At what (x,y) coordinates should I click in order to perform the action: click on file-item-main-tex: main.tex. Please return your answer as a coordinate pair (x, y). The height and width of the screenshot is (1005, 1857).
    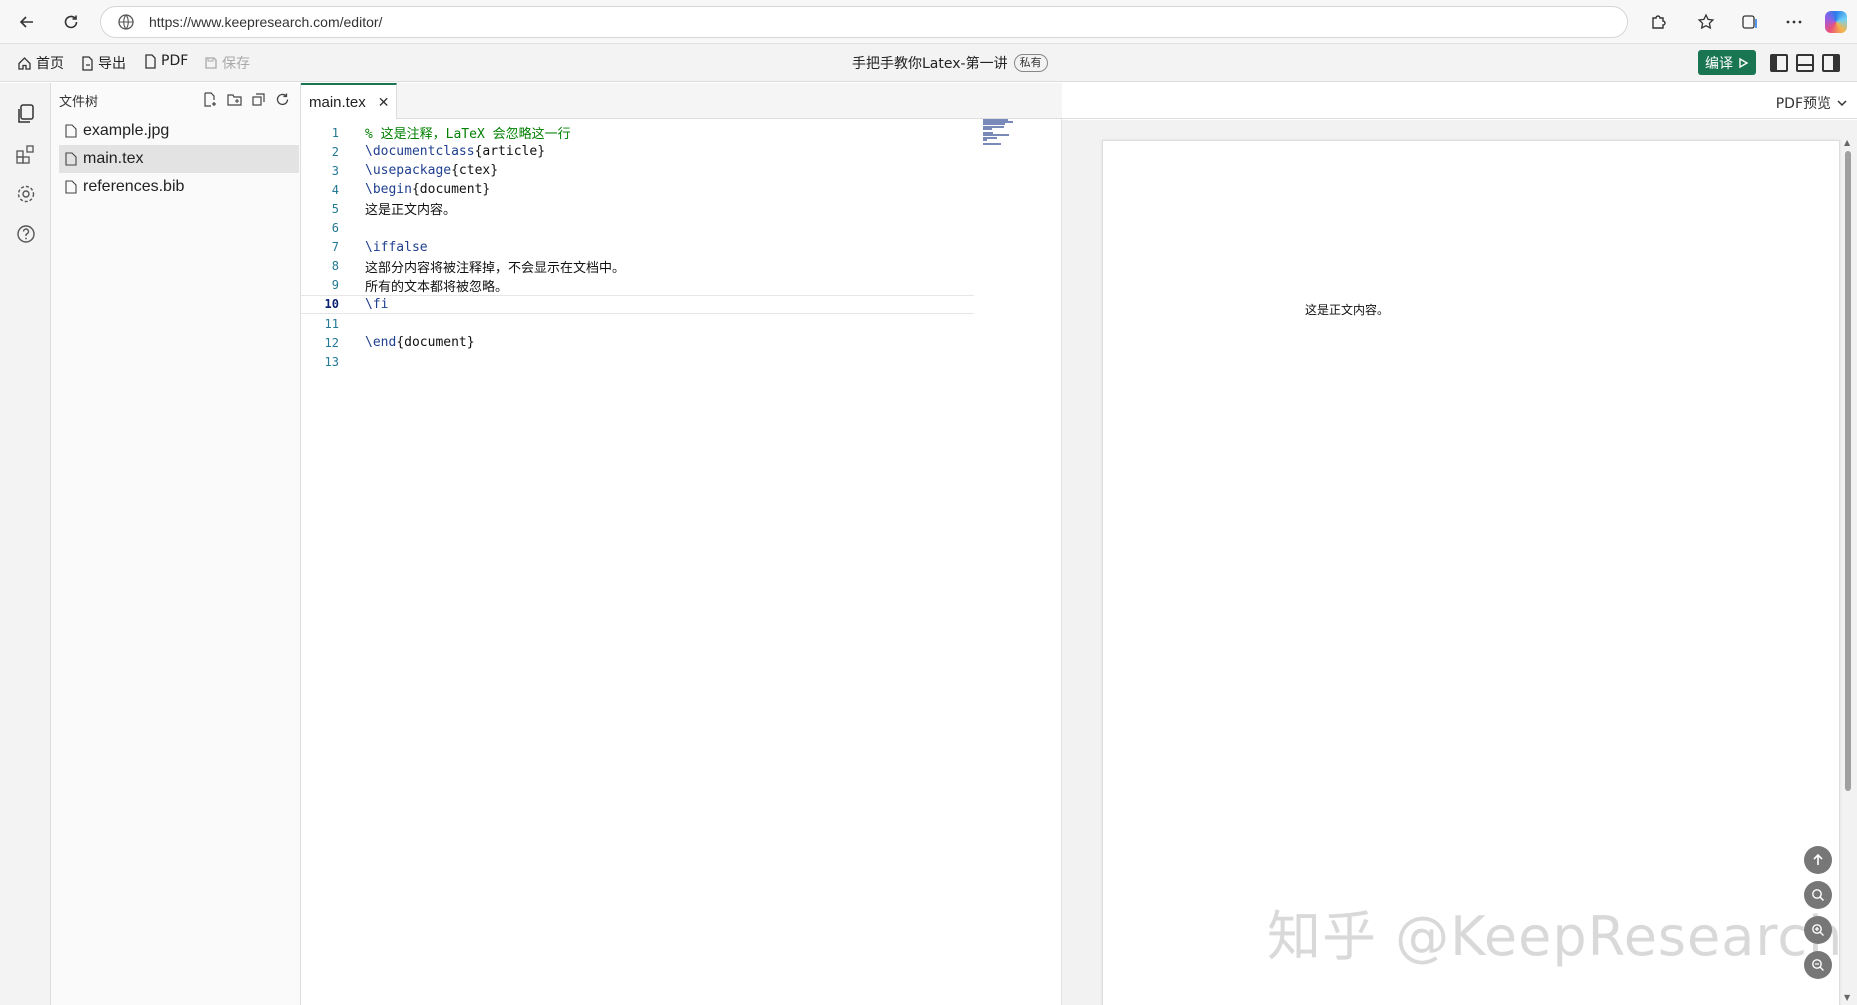
    Looking at the image, I should click on (179, 159).